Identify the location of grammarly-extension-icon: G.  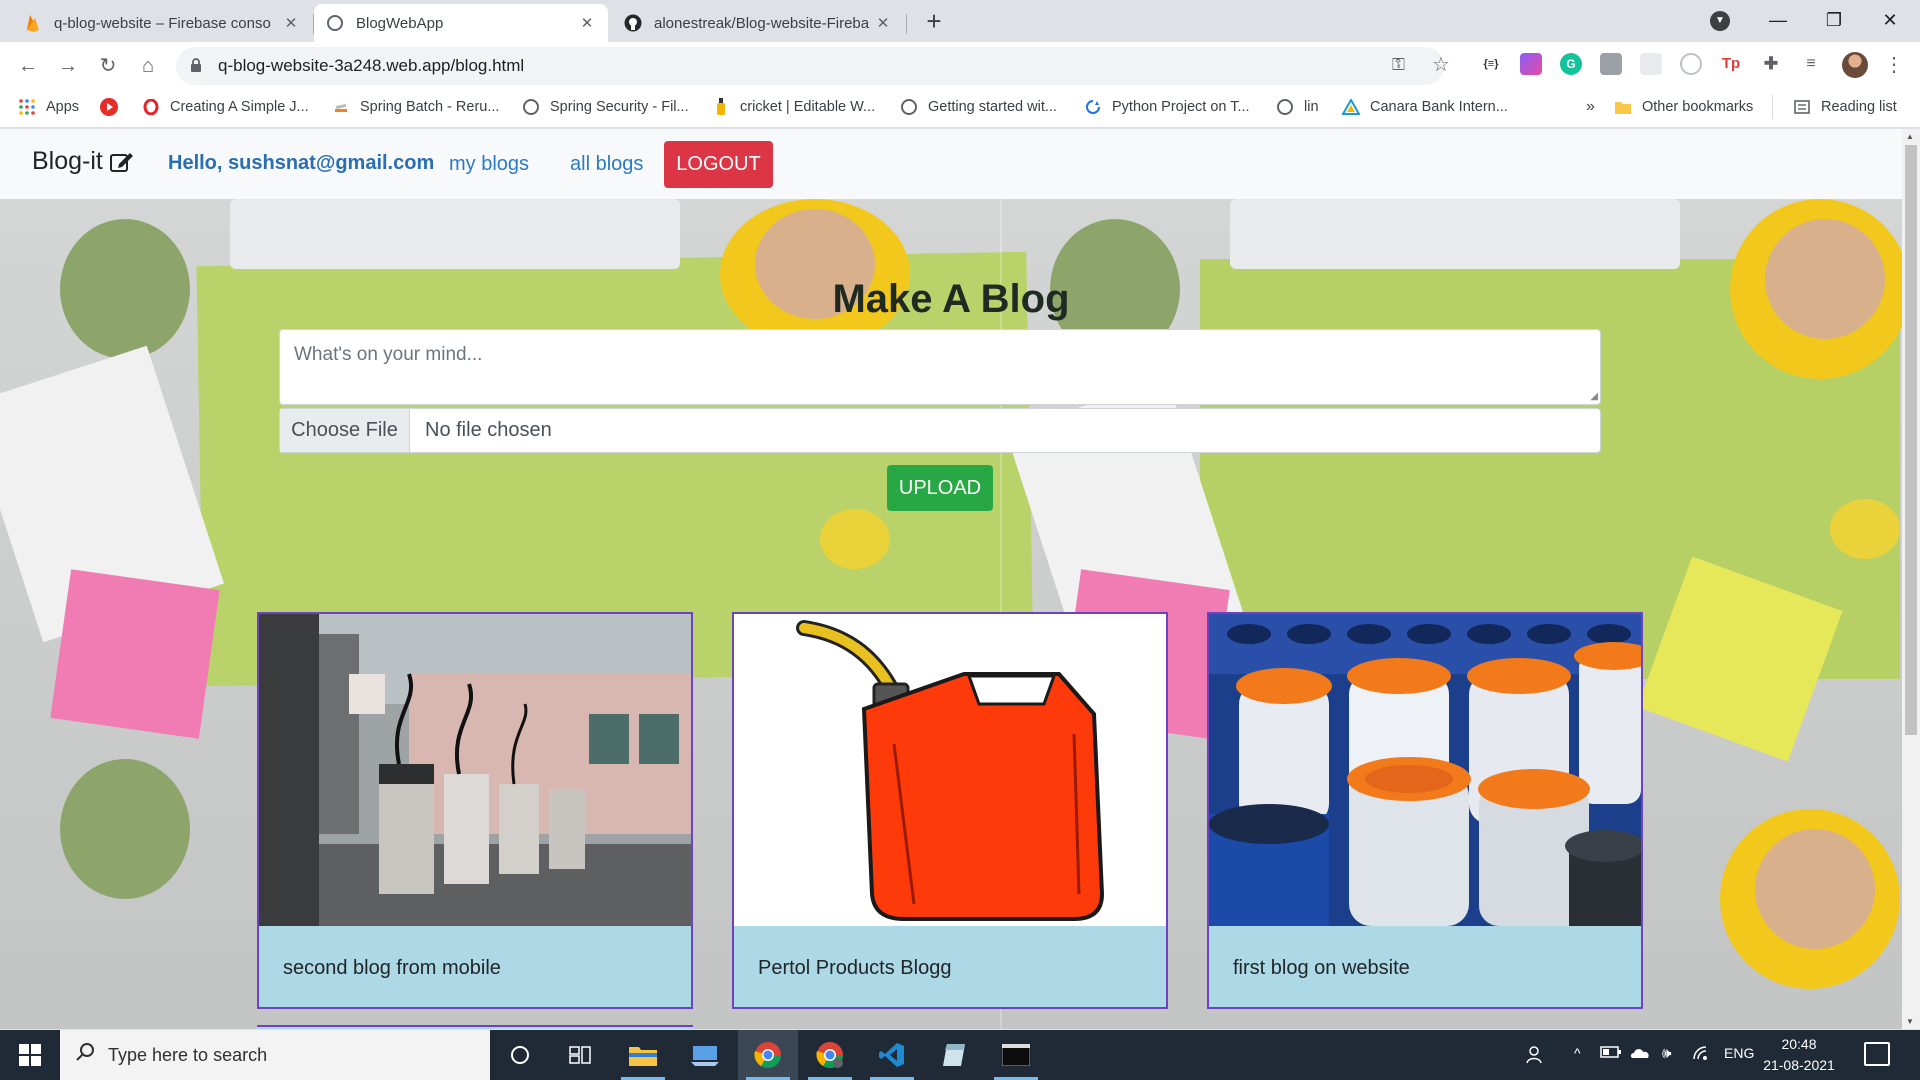
(1571, 64).